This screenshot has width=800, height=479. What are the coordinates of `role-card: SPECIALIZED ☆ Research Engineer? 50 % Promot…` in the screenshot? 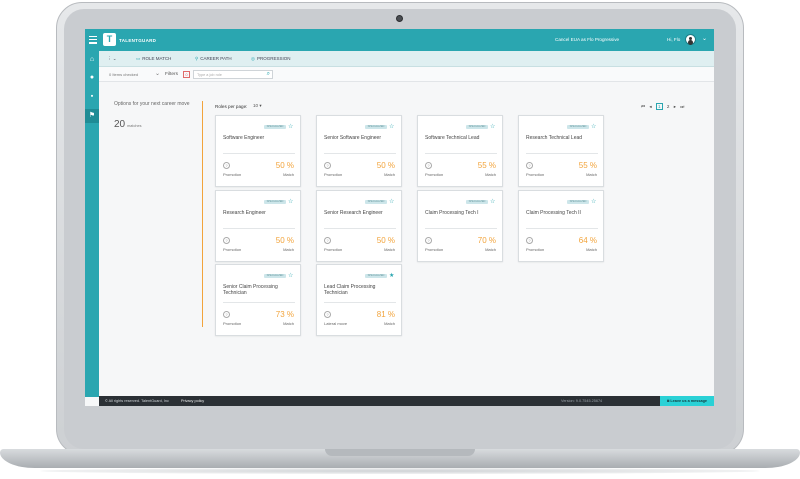 It's located at (258, 226).